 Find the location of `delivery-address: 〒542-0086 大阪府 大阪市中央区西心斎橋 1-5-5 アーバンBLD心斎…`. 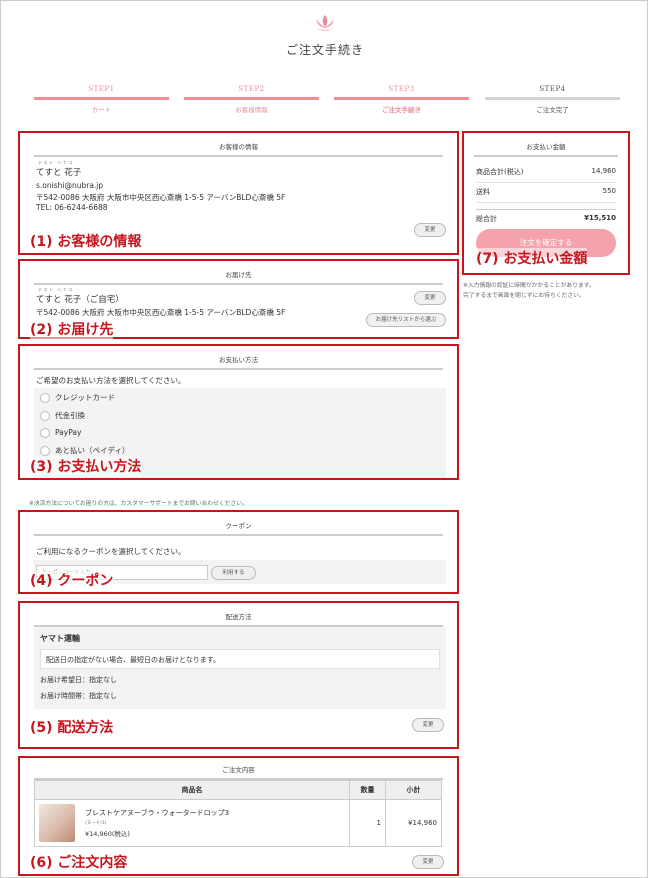

delivery-address: 〒542-0086 大阪府 大阪市中央区西心斎橋 1-5-5 アーバンBLD心斎… is located at coordinates (161, 312).